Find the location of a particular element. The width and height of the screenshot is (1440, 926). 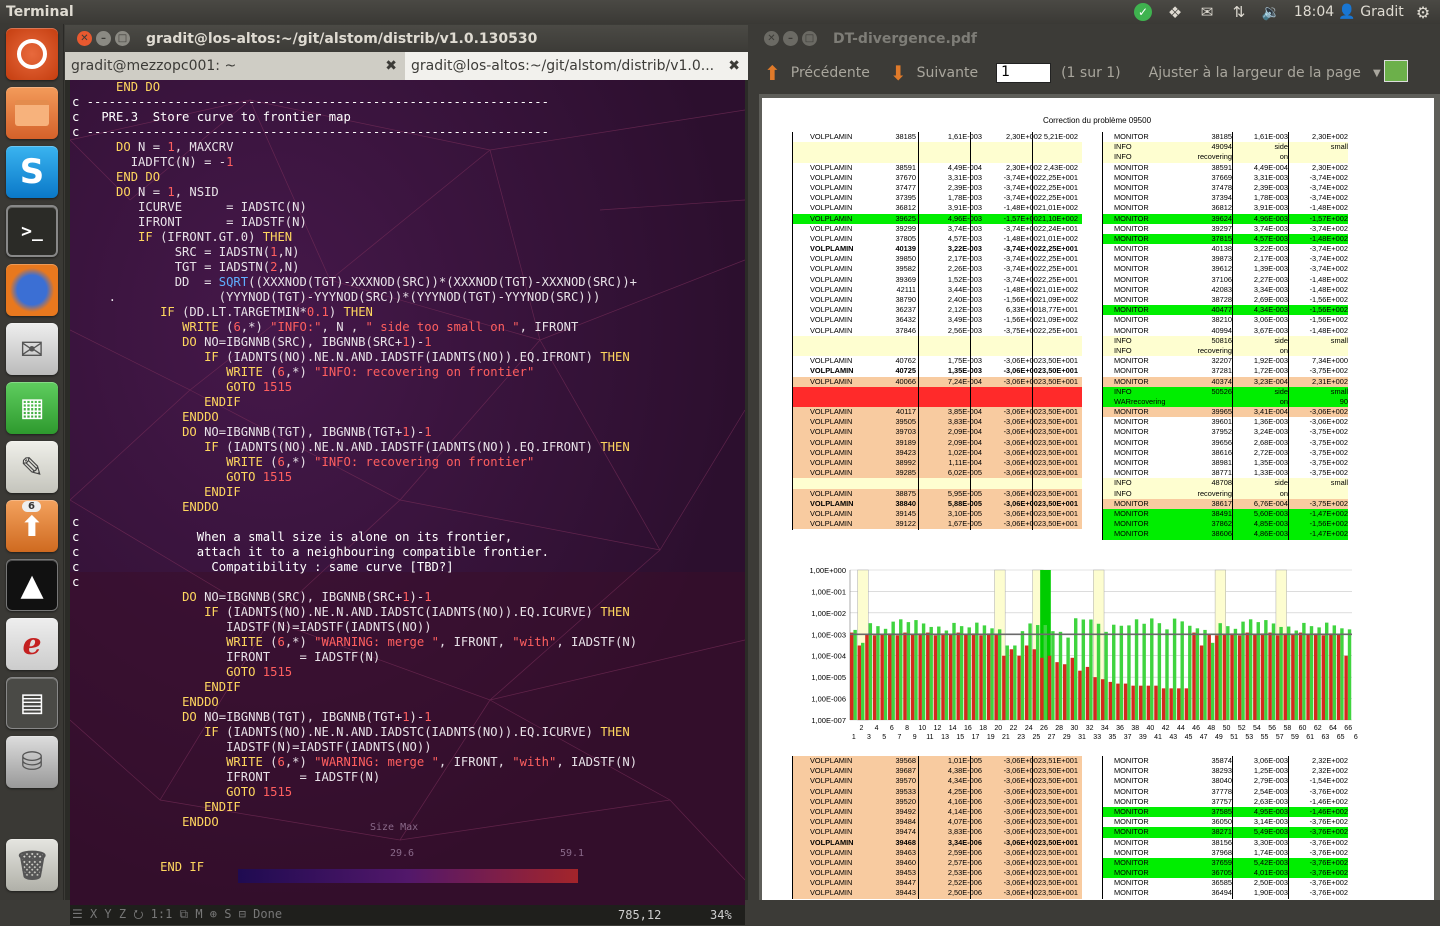

table-row: MONITOR 38271 5,49E-003 -3,76E+002 is located at coordinates (1225, 832).